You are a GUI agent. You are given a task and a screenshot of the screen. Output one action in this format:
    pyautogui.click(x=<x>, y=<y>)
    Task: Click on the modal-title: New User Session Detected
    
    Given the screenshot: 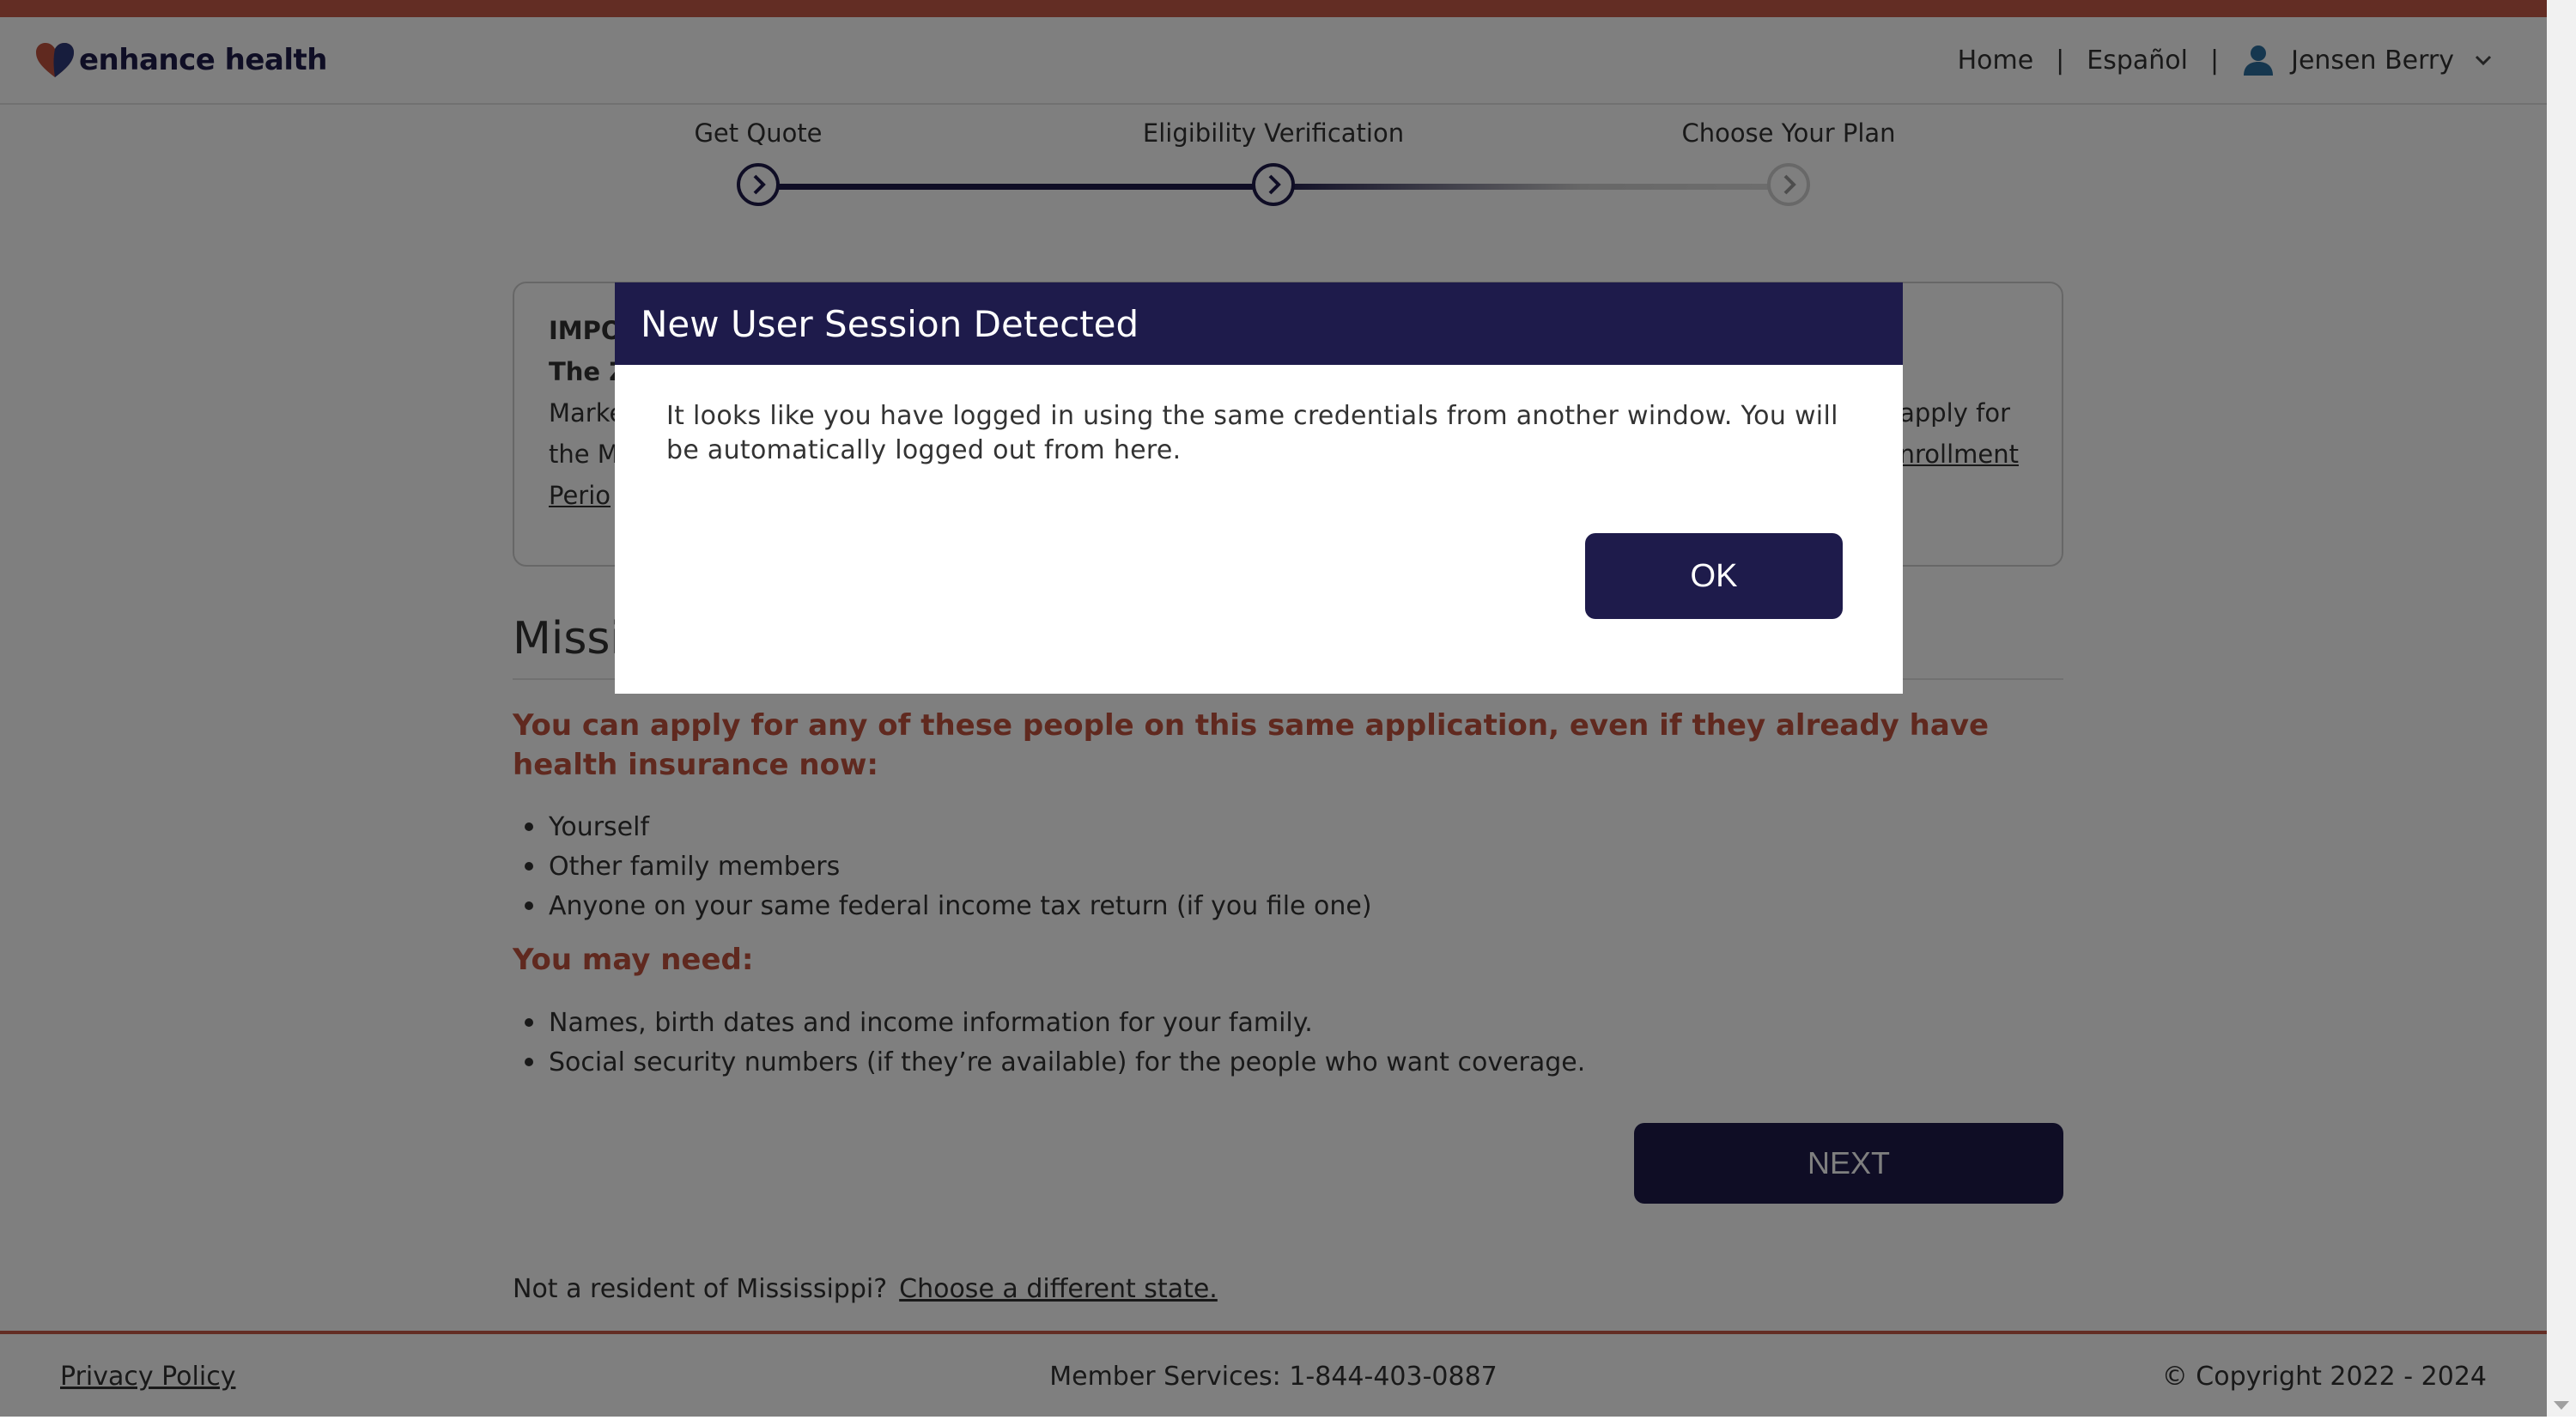 What is the action you would take?
    pyautogui.click(x=890, y=323)
    